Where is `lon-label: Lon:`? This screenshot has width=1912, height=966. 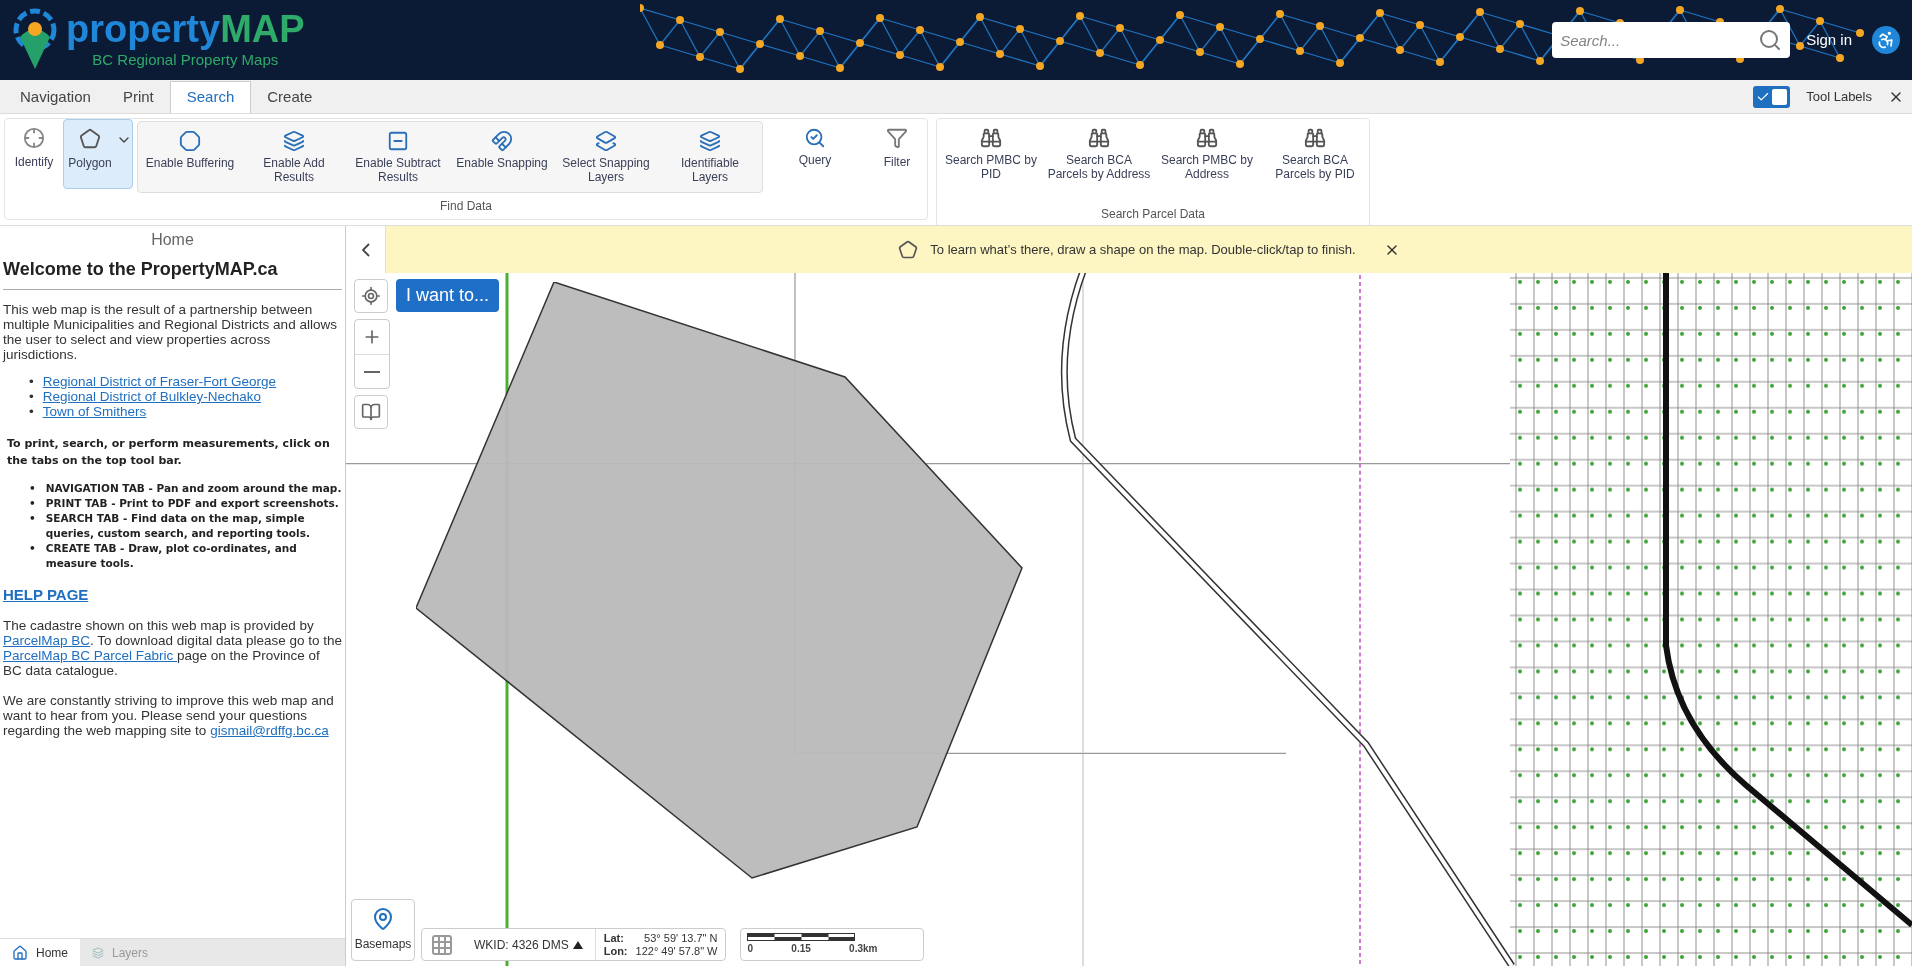
lon-label: Lon: is located at coordinates (615, 951).